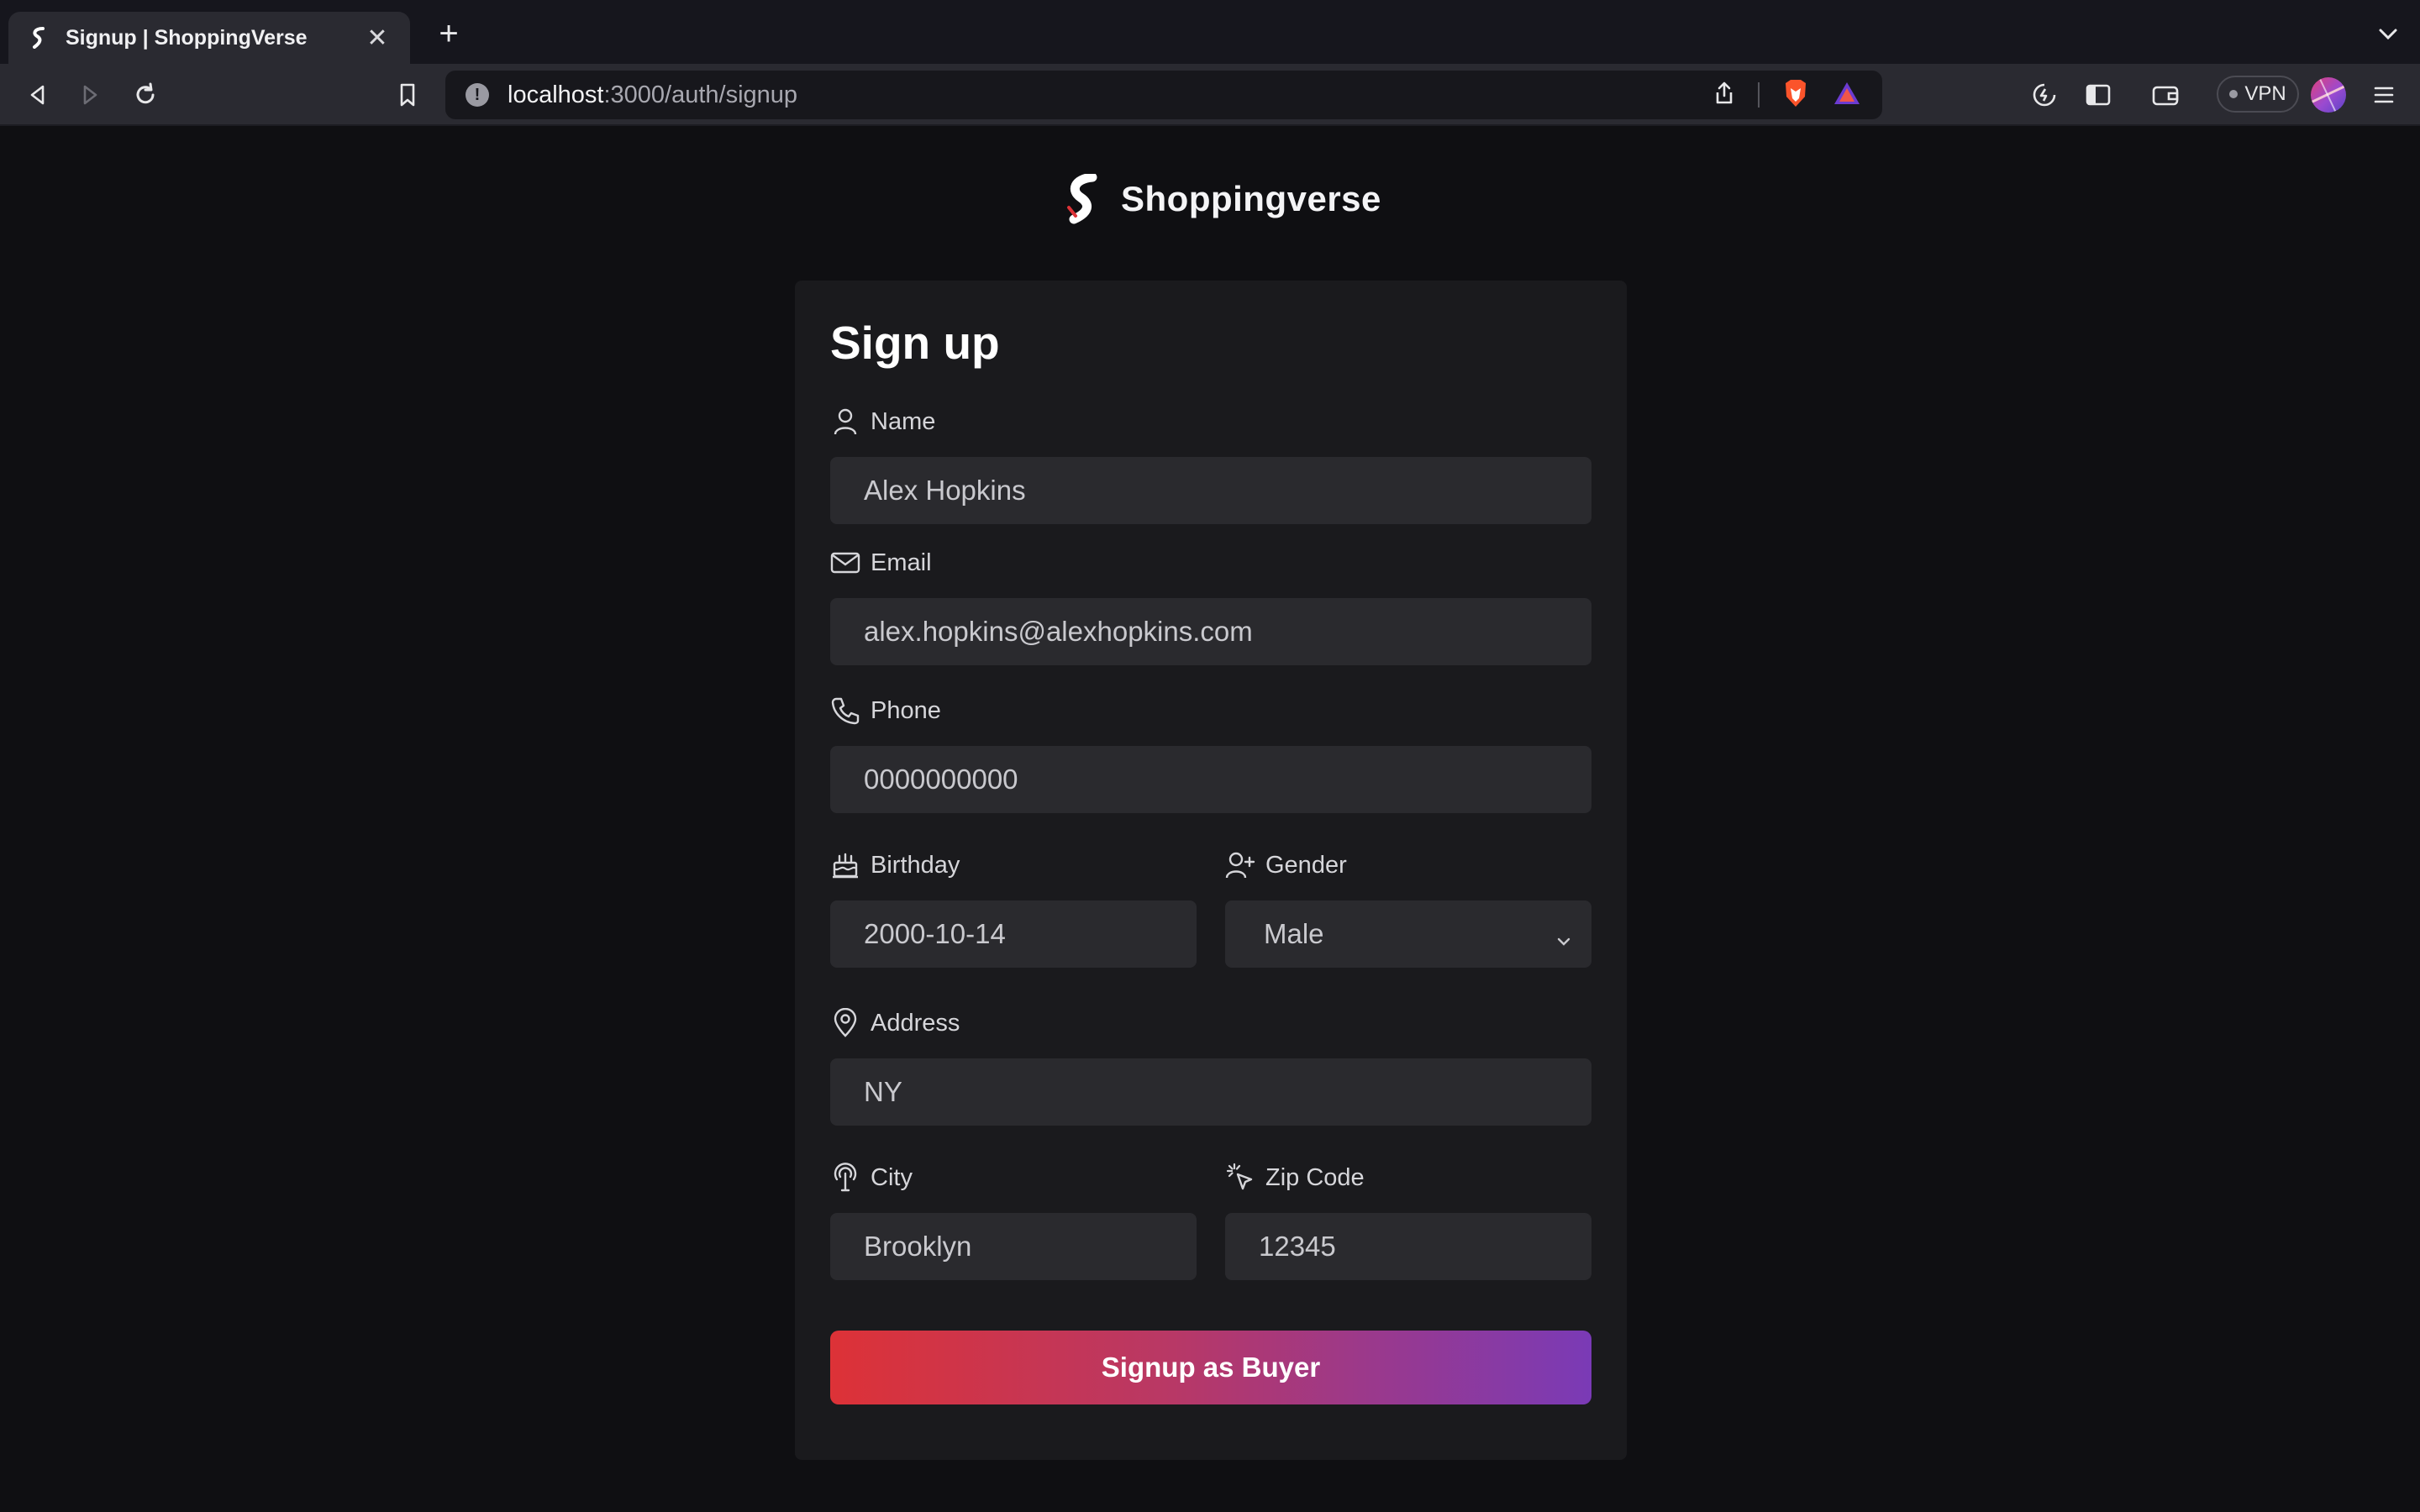  Describe the element at coordinates (892, 1177) in the screenshot. I see `city-label-text: City` at that location.